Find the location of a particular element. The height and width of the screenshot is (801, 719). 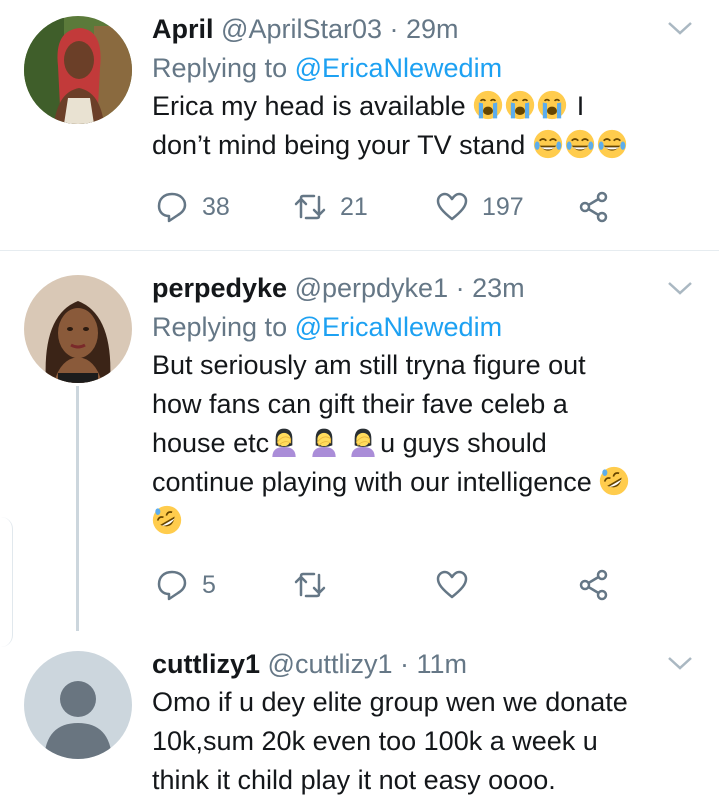

tweet-text-line: how fans can gift their fave celeb a is located at coordinates (360, 404).